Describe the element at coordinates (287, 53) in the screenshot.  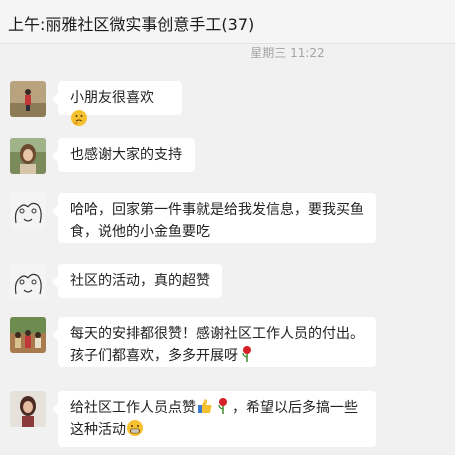
I see `message-timestamp: 星期三 11:22` at that location.